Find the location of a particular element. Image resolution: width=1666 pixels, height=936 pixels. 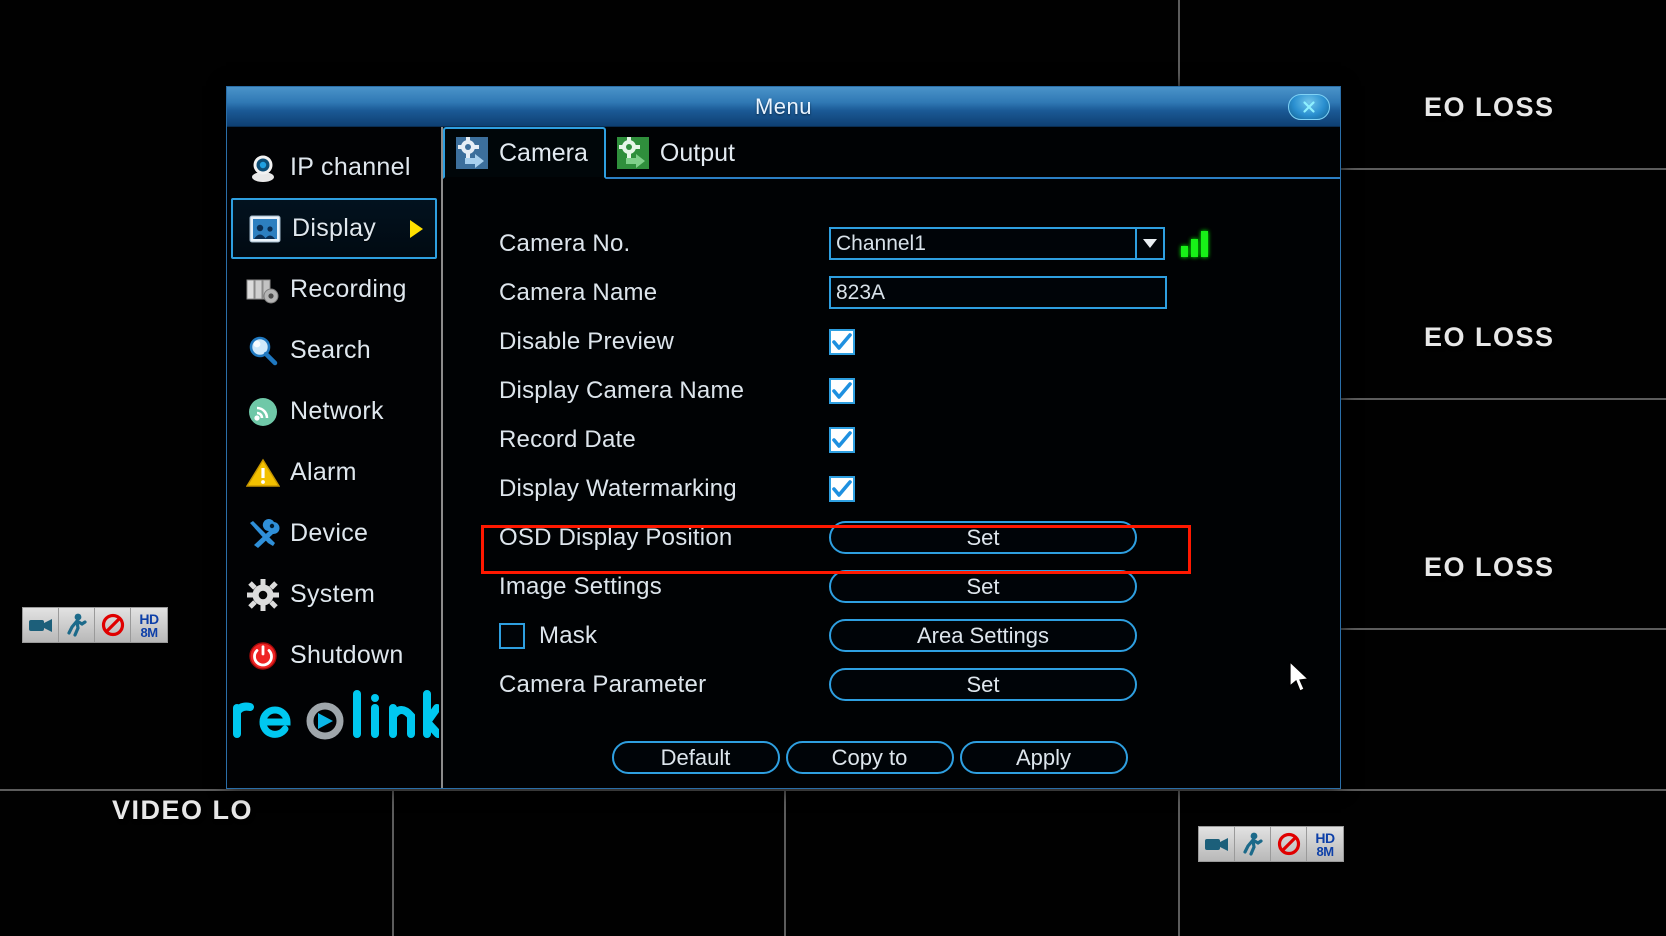

tab-camera: Camera is located at coordinates (524, 153).